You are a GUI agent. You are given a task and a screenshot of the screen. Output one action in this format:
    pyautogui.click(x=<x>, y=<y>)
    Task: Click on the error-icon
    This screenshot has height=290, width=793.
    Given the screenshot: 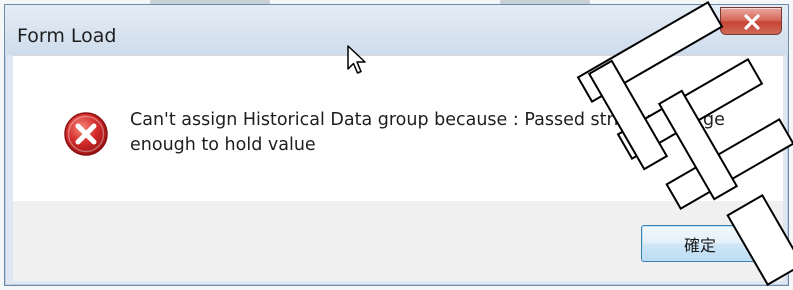 What is the action you would take?
    pyautogui.click(x=86, y=134)
    